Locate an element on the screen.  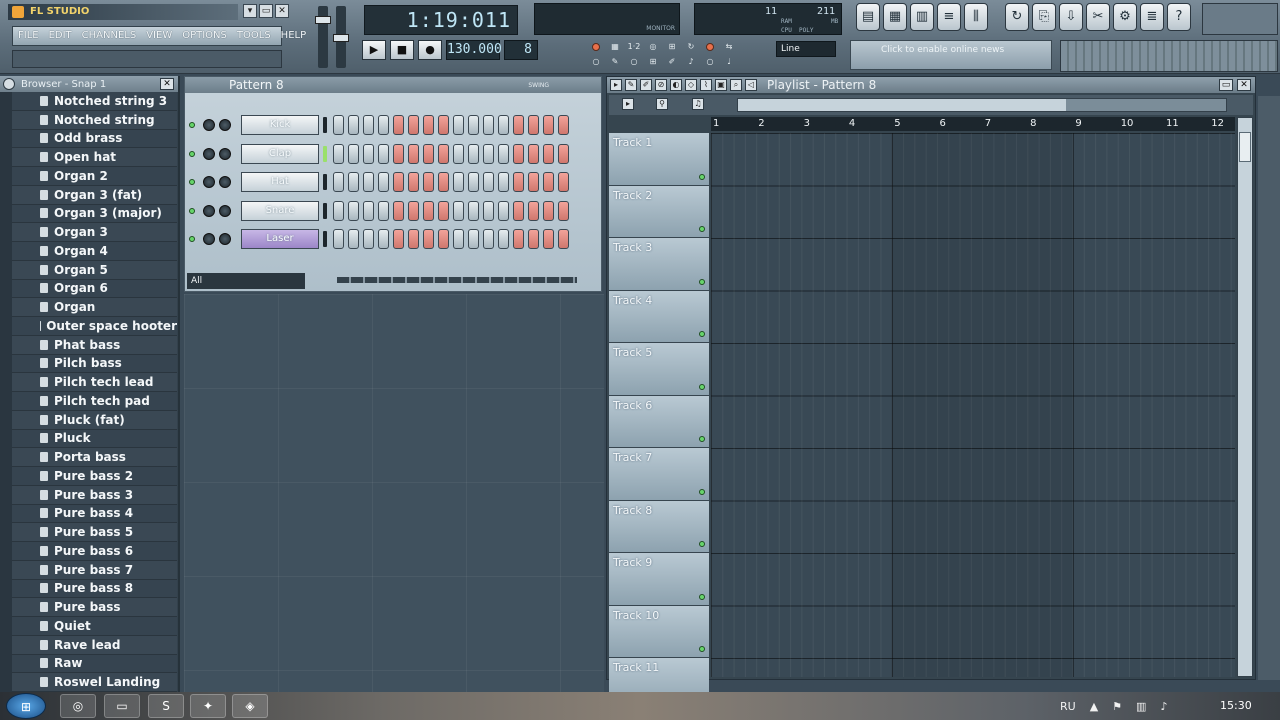
pattern-selector: 8 is located at coordinates (521, 50).